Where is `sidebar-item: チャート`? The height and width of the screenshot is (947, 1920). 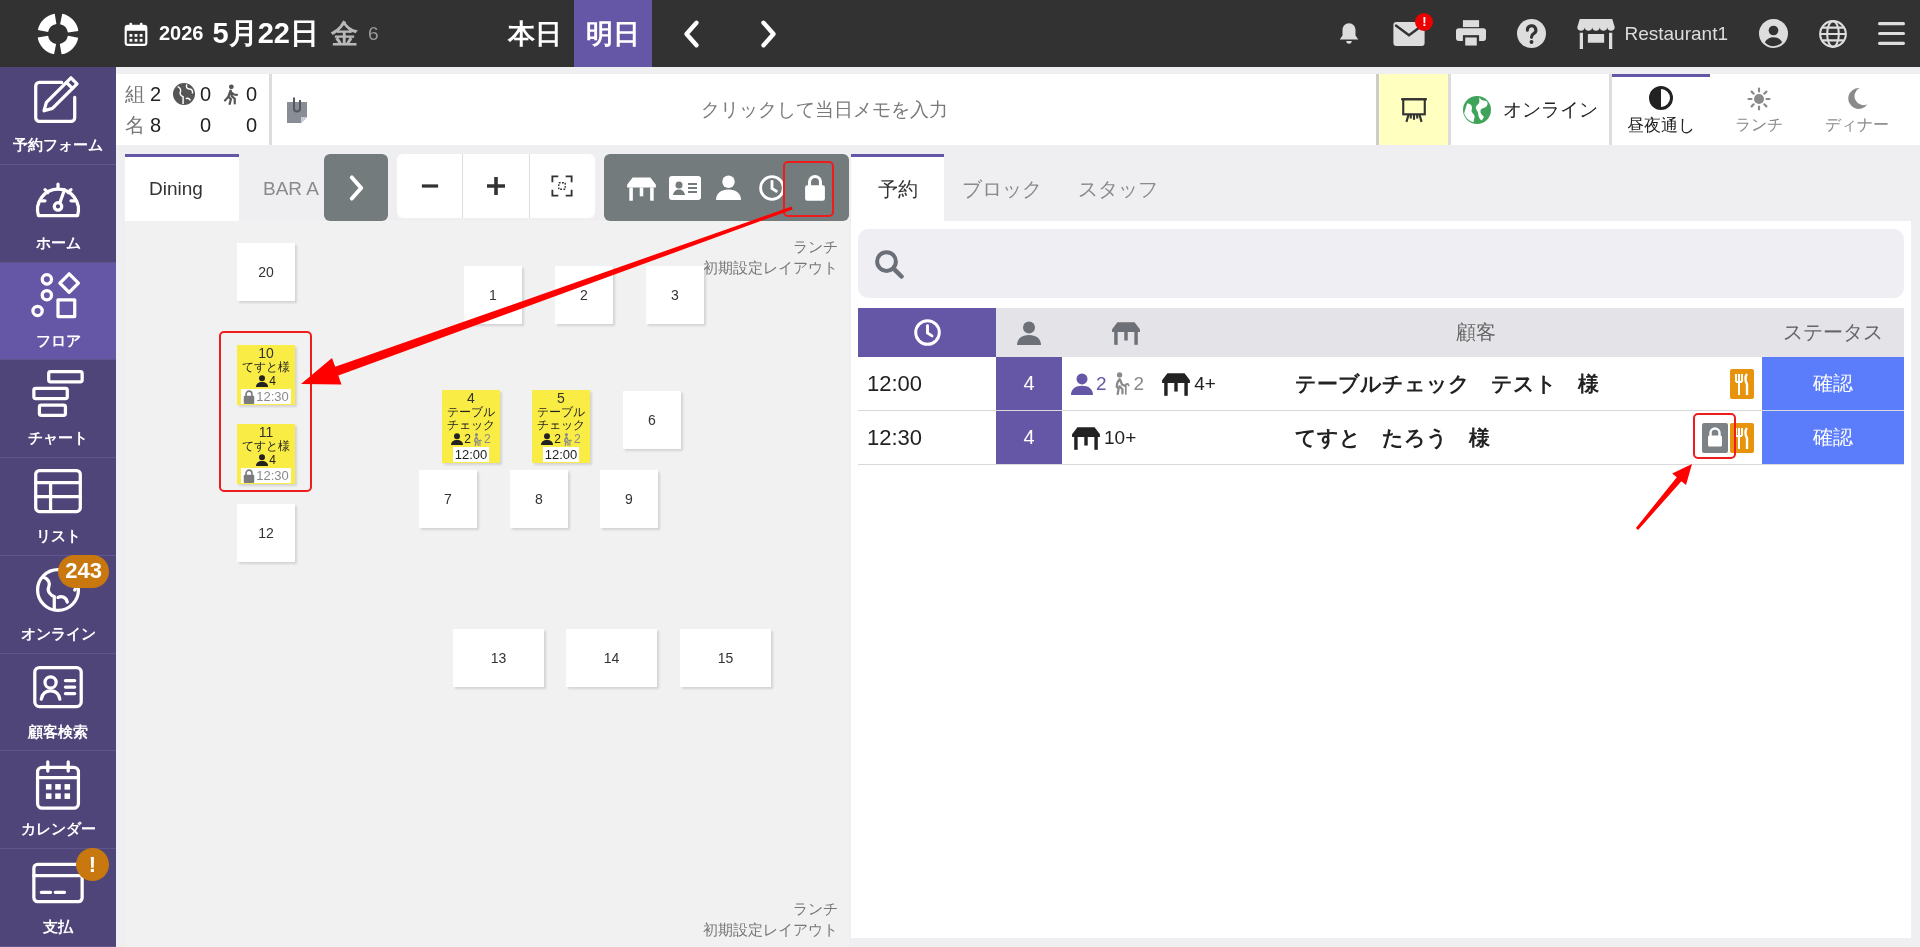
sidebar-item: チャート is located at coordinates (58, 409).